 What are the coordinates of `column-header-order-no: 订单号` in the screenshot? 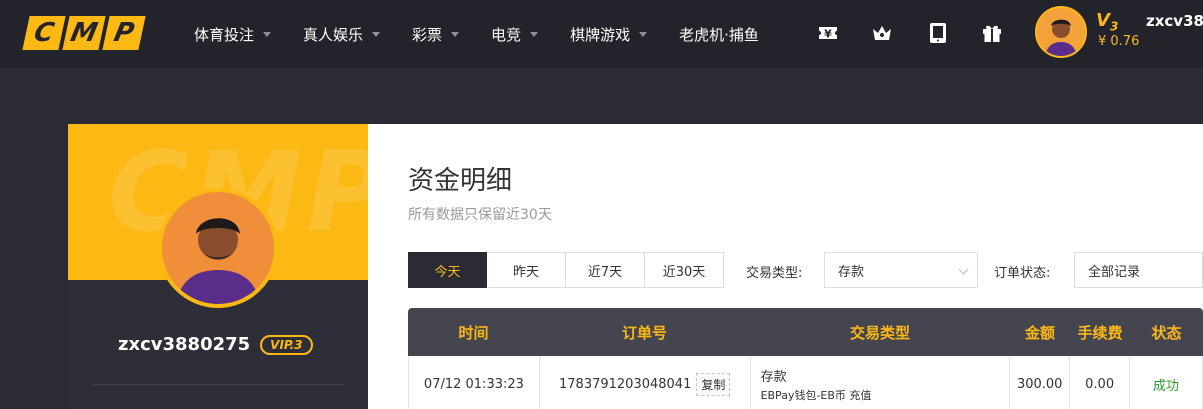 It's located at (644, 332).